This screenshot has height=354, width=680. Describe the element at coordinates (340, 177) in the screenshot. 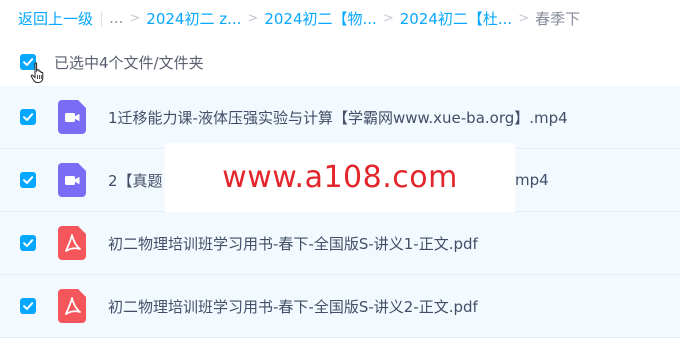

I see `watermark-overlay: www.a108.com` at that location.